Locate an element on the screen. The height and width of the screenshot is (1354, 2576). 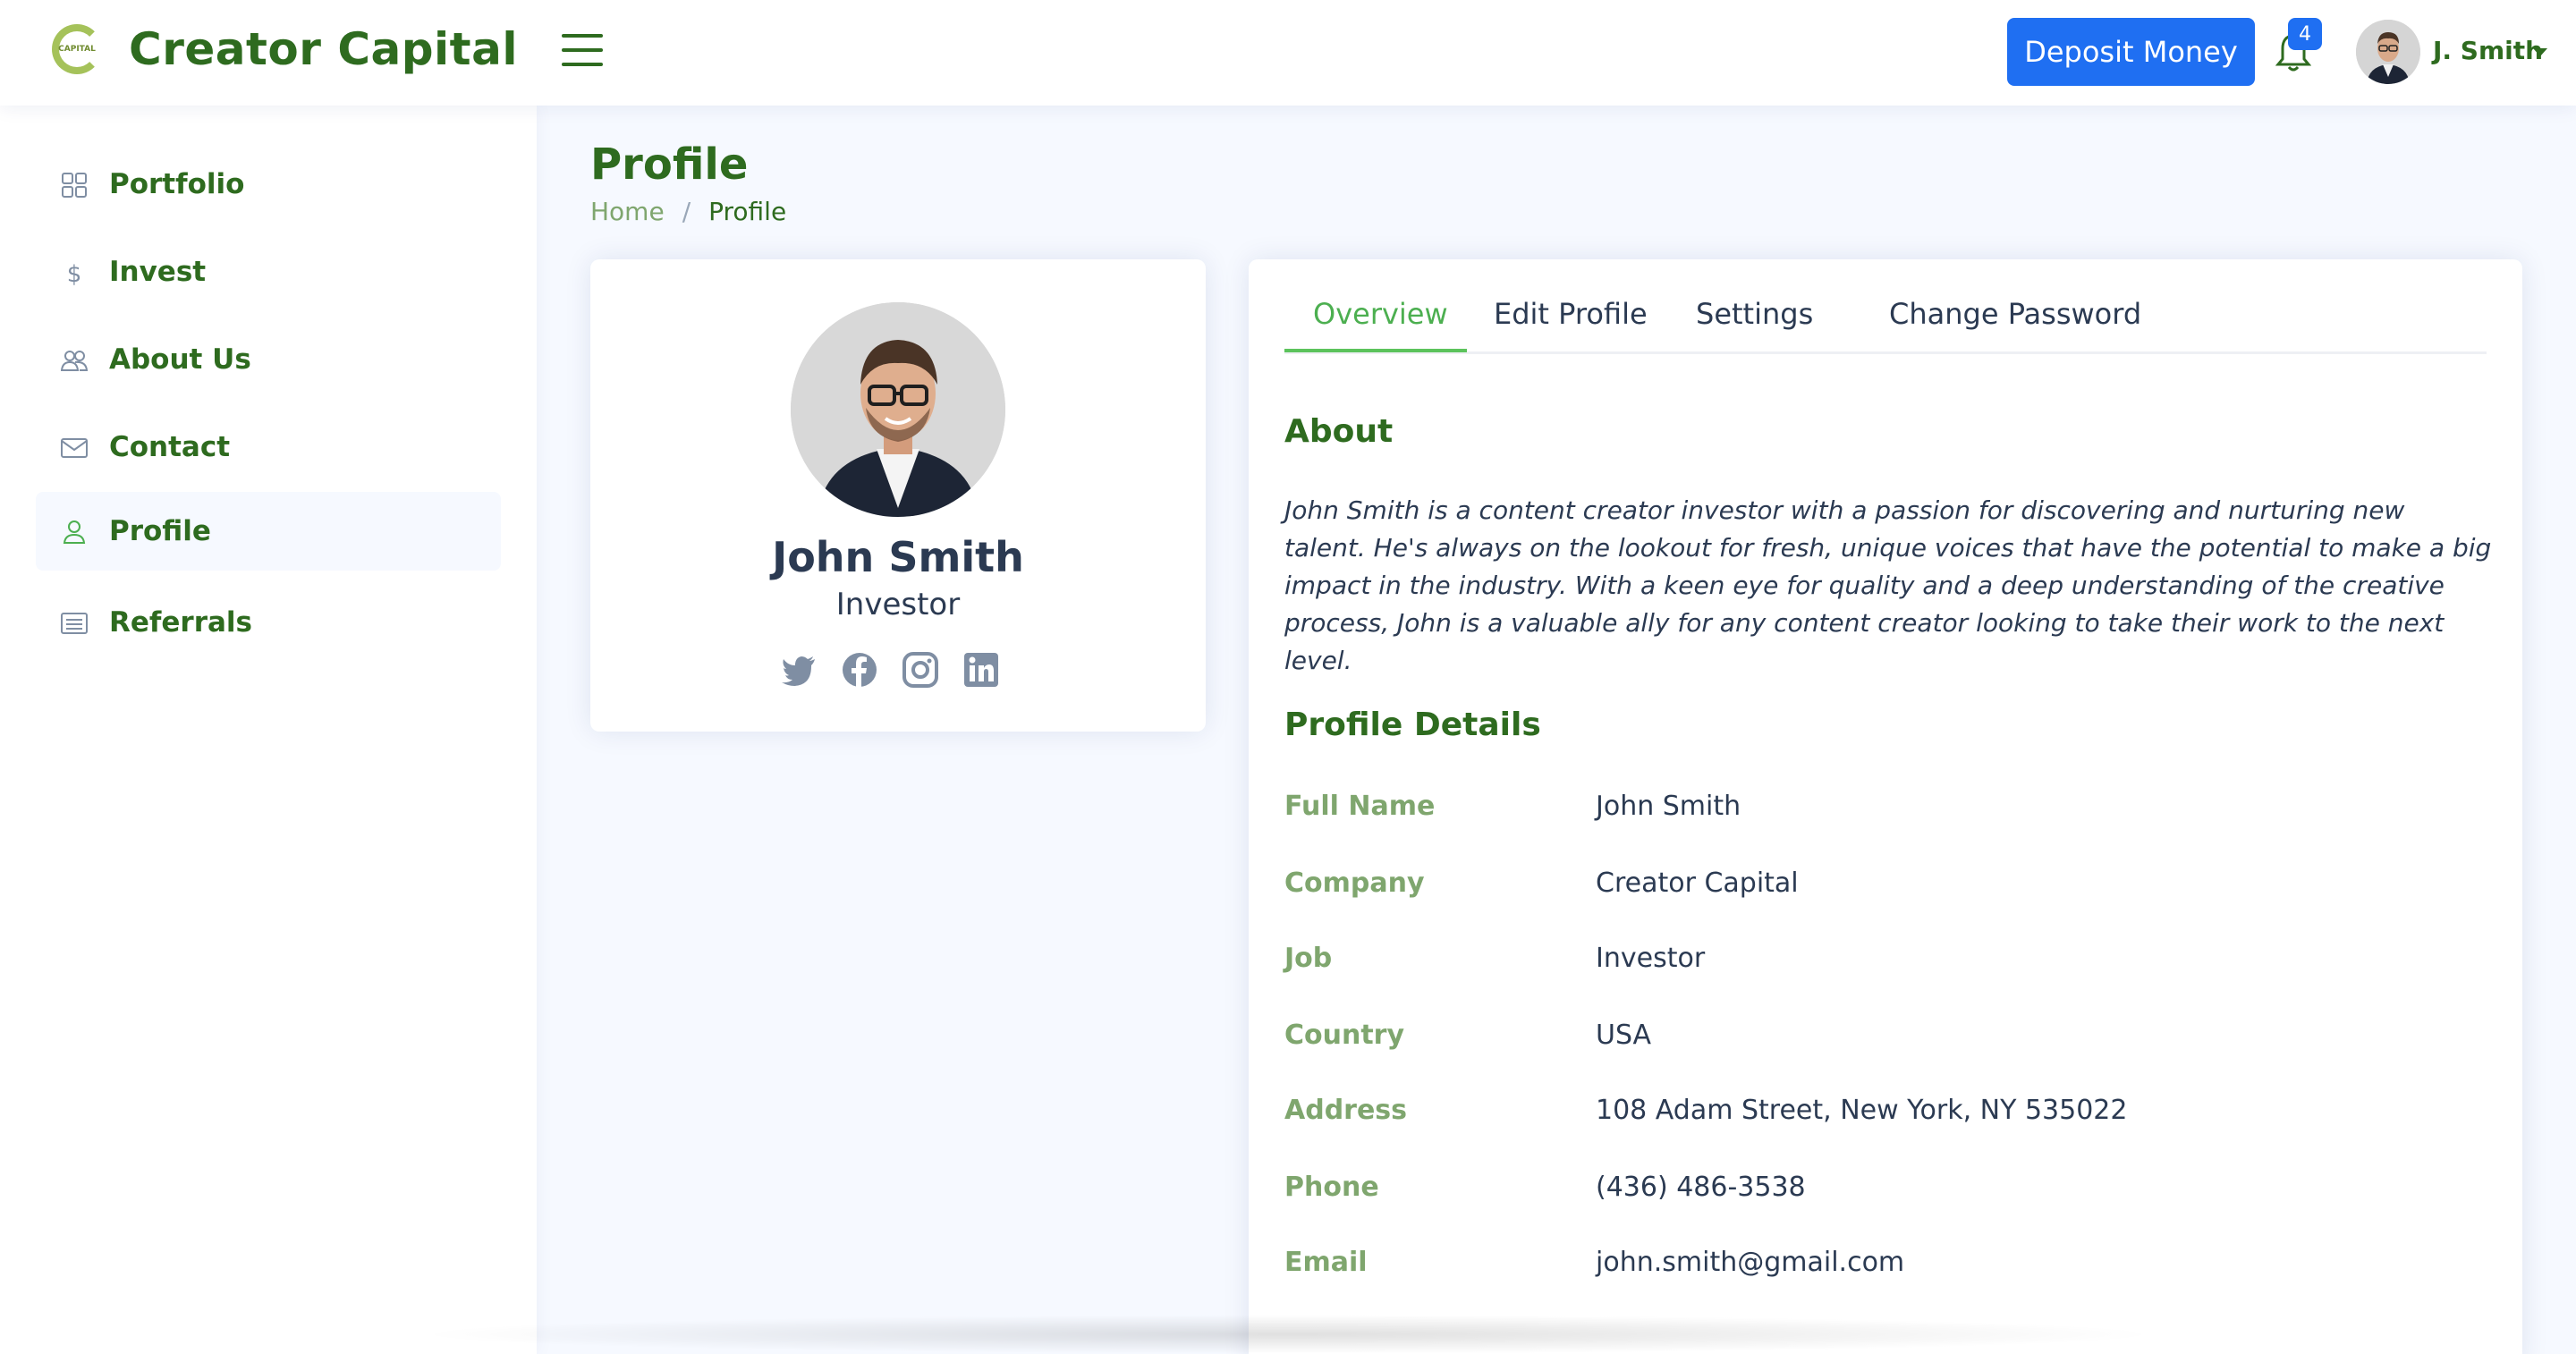
detail-label-email: Email is located at coordinates (1326, 1262).